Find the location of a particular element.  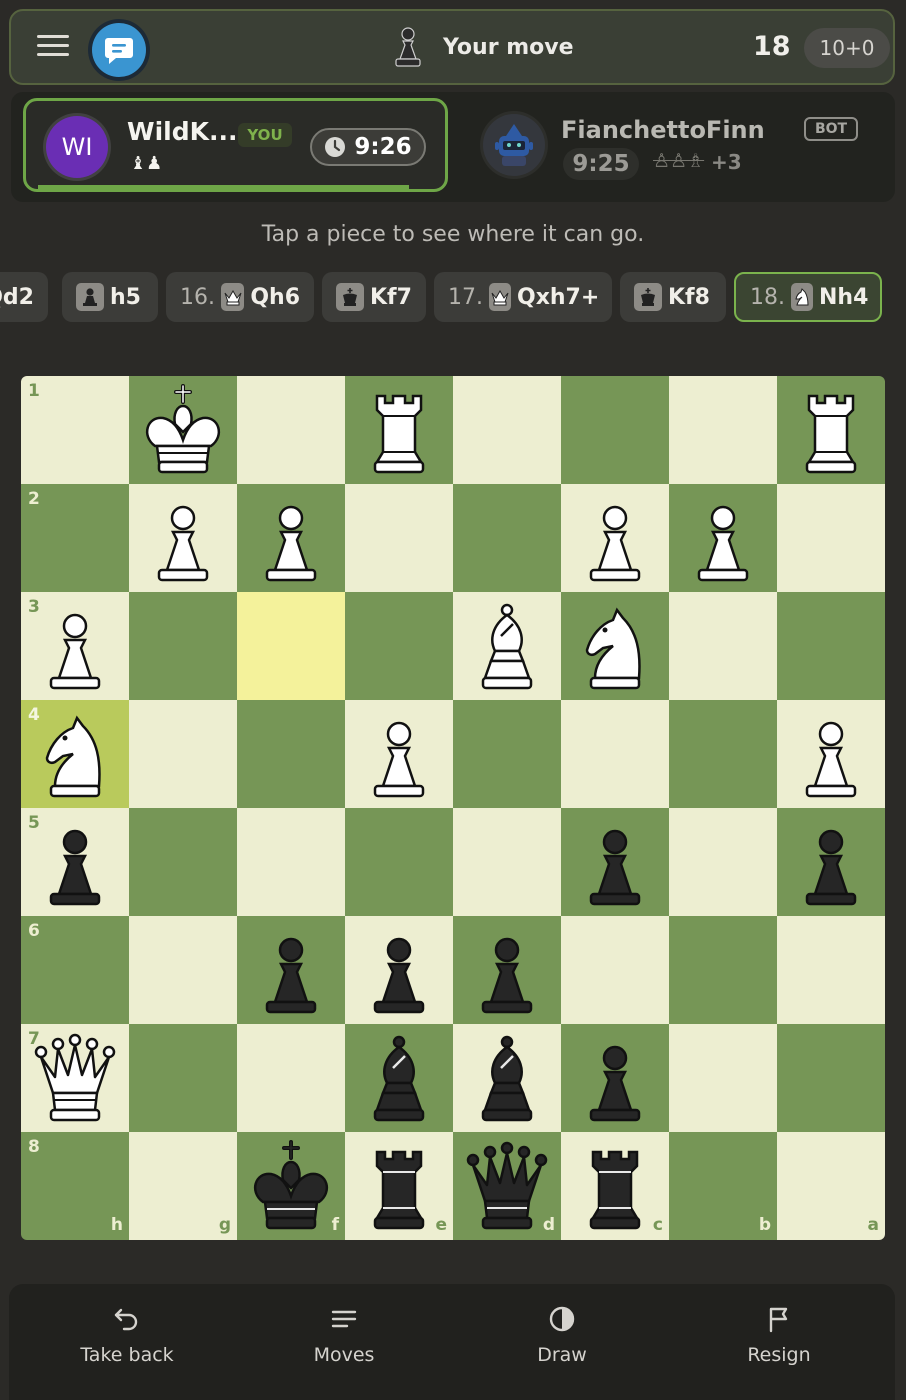

square-d2 is located at coordinates (507, 538).